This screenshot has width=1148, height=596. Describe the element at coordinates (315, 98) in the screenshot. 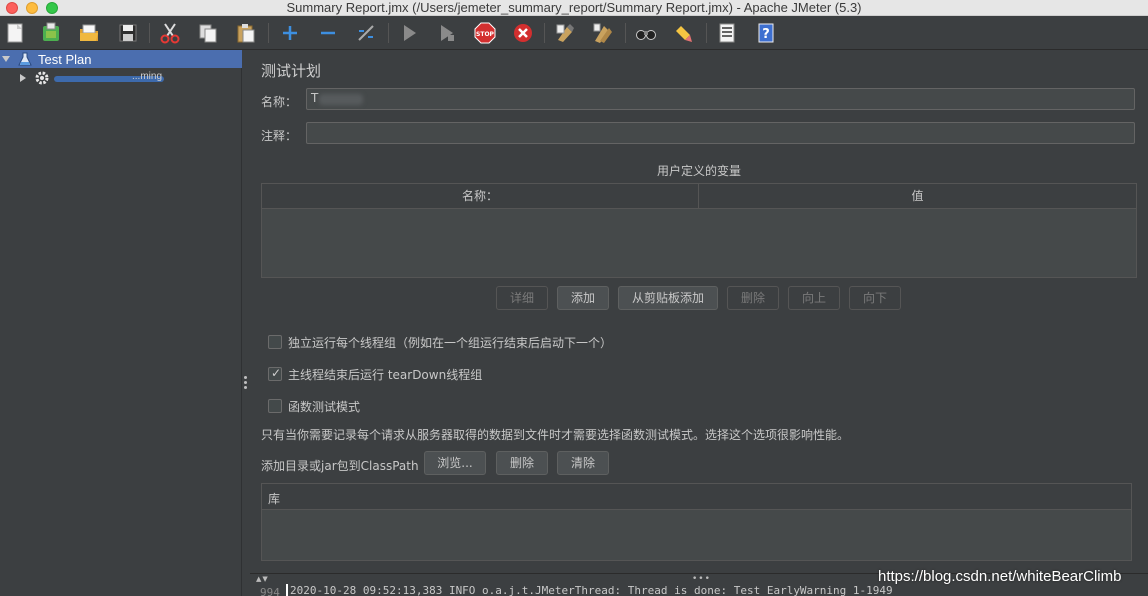

I see `name-field-value: T` at that location.